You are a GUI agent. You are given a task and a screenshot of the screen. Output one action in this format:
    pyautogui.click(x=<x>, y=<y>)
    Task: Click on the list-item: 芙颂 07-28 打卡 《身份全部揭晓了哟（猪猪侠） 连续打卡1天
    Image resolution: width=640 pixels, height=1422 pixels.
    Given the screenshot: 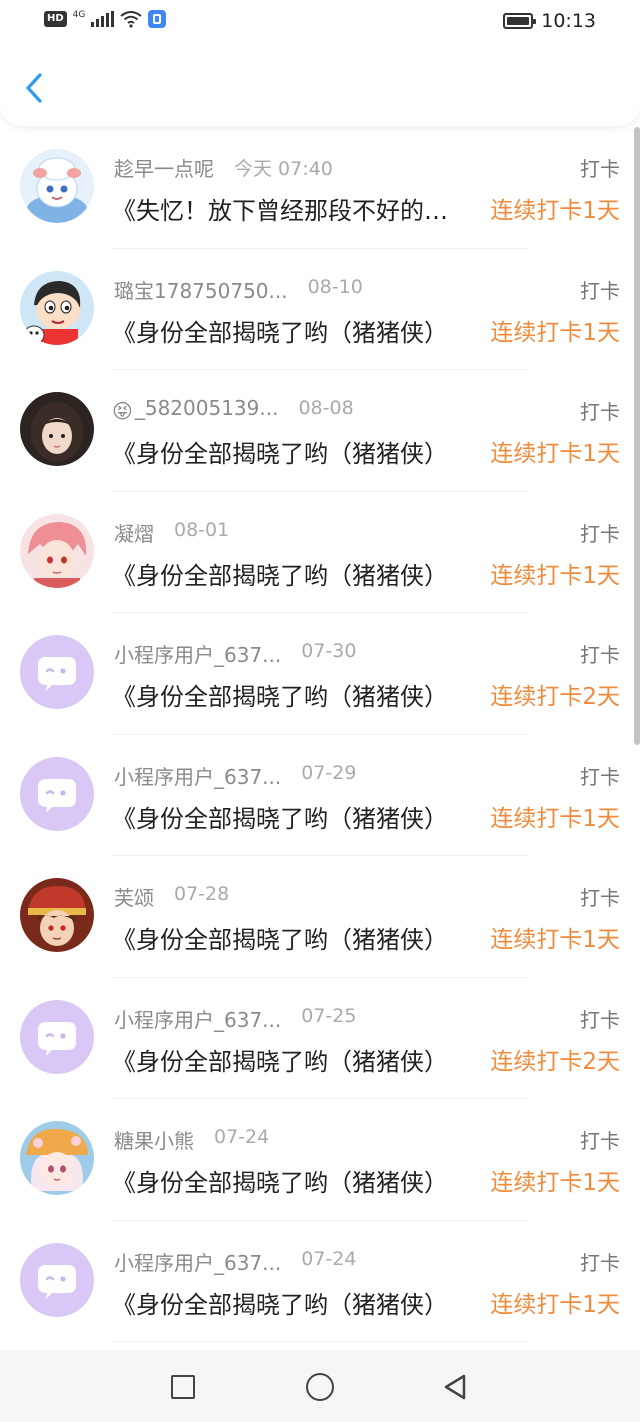 What is the action you would take?
    pyautogui.click(x=320, y=917)
    